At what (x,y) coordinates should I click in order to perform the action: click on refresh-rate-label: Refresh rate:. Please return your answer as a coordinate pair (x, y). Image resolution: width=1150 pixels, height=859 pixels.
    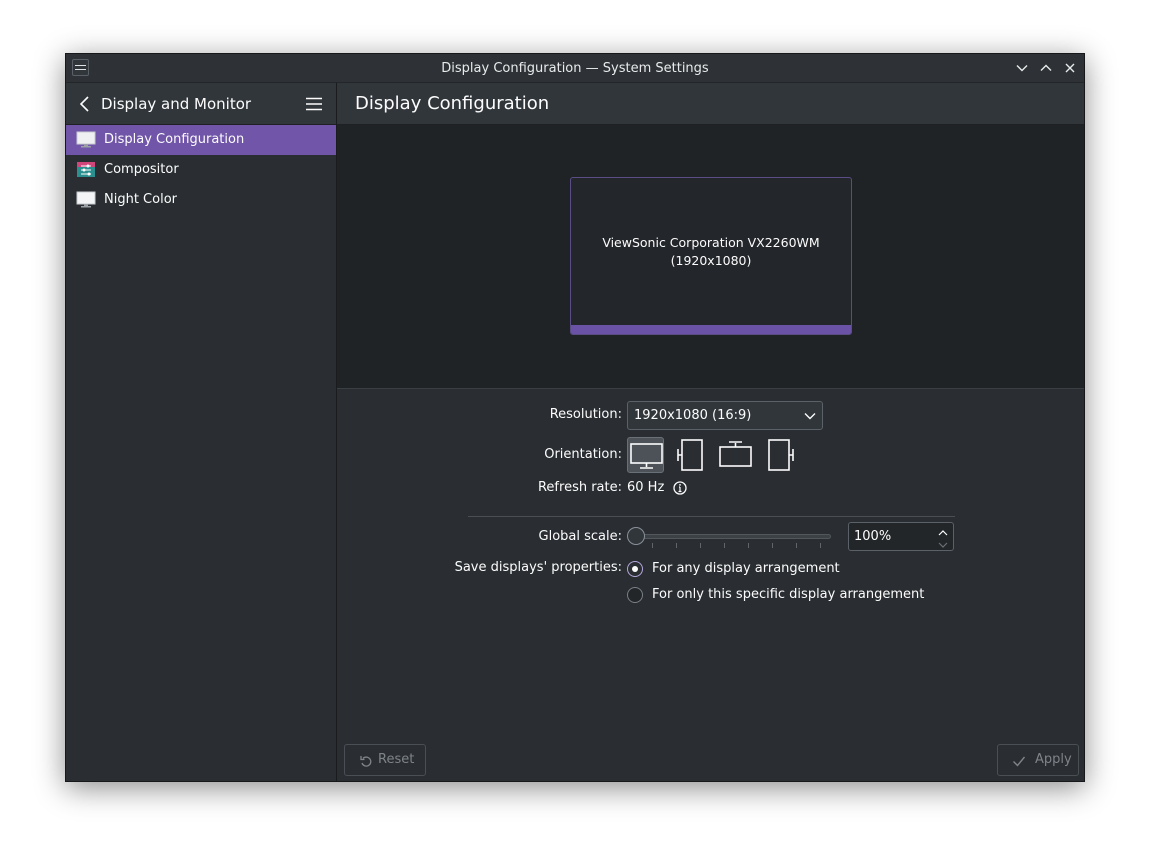
    Looking at the image, I should click on (579, 487).